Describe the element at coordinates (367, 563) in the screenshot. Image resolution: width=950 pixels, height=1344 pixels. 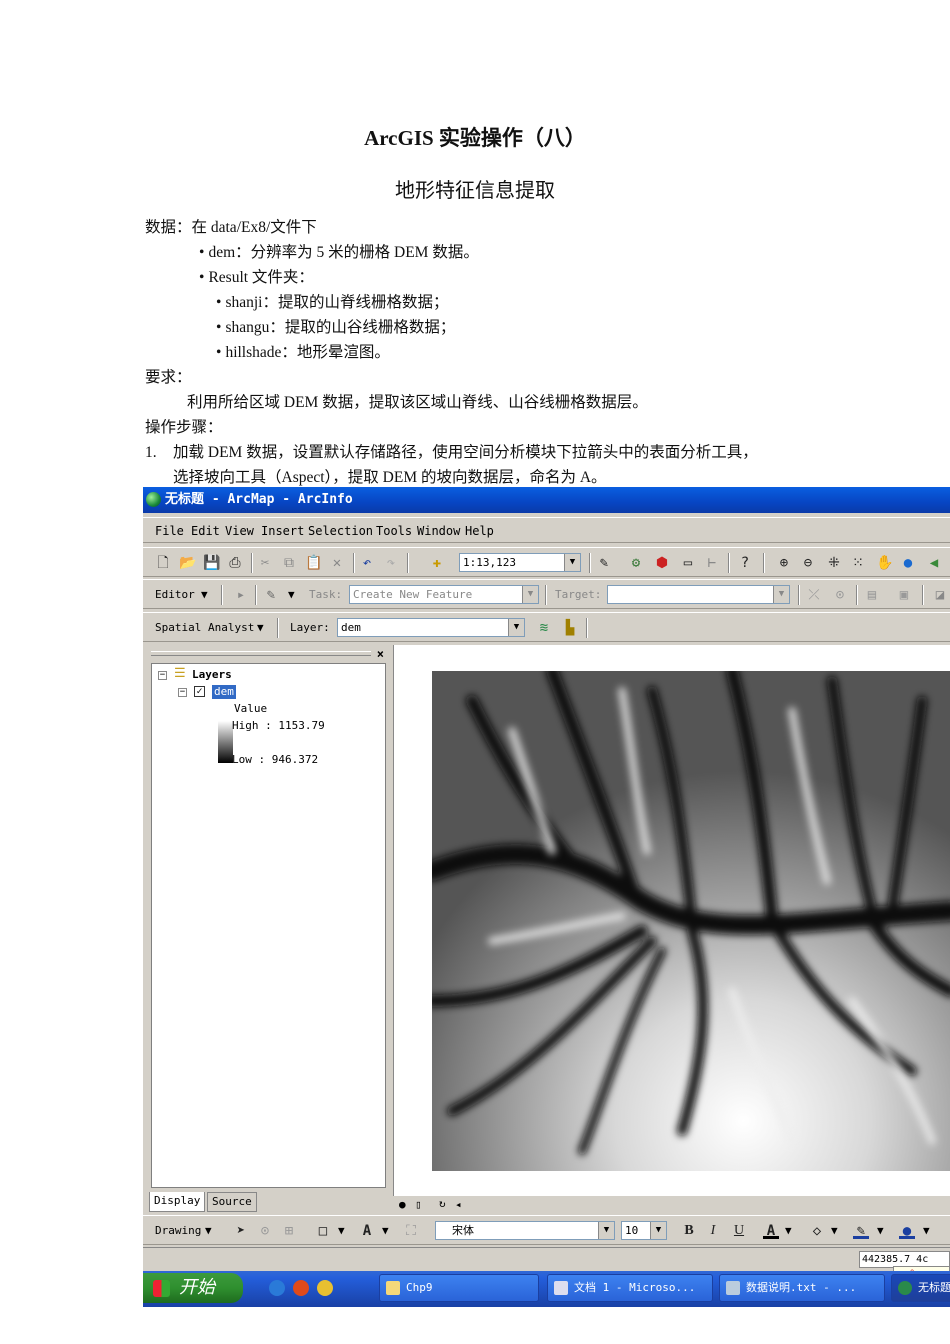
I see `undo-icon: ↶` at that location.